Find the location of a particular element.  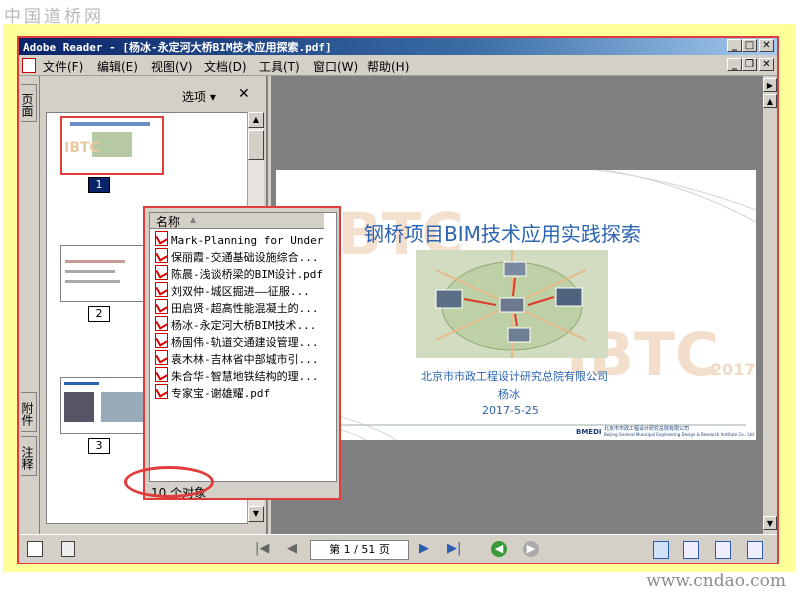

close-window-button: ✕ is located at coordinates (766, 45).